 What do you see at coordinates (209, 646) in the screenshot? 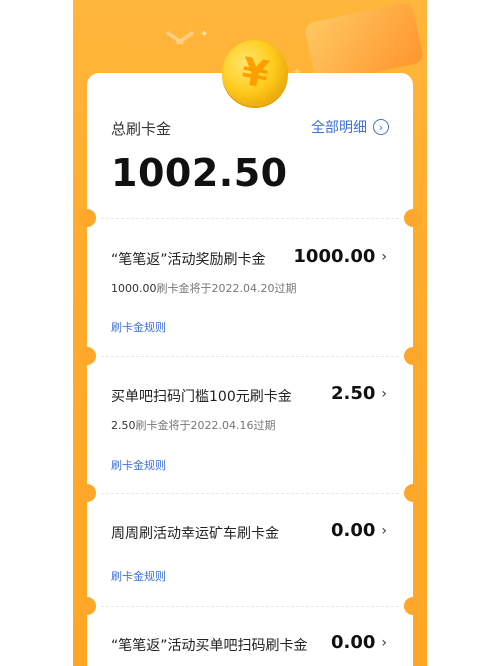
I see `item-title: “笔笔返”活动买单吧扫码刷卡金` at bounding box center [209, 646].